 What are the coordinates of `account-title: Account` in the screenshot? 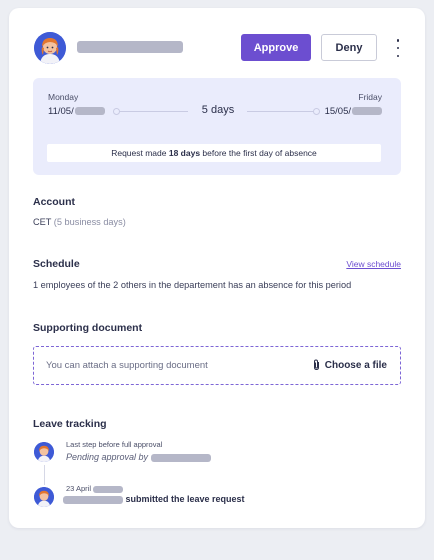 It's located at (54, 202).